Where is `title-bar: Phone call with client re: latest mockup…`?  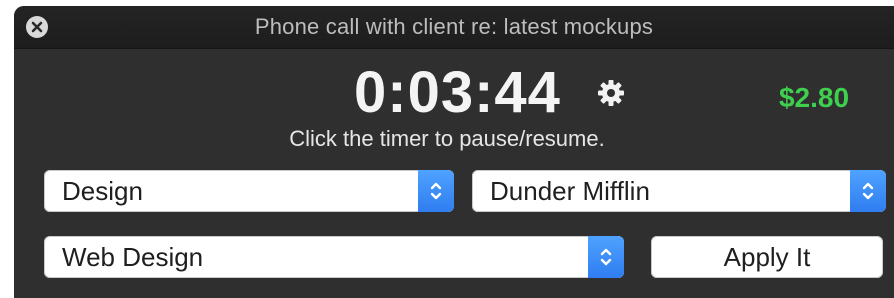 title-bar: Phone call with client re: latest mockup… is located at coordinates (454, 27).